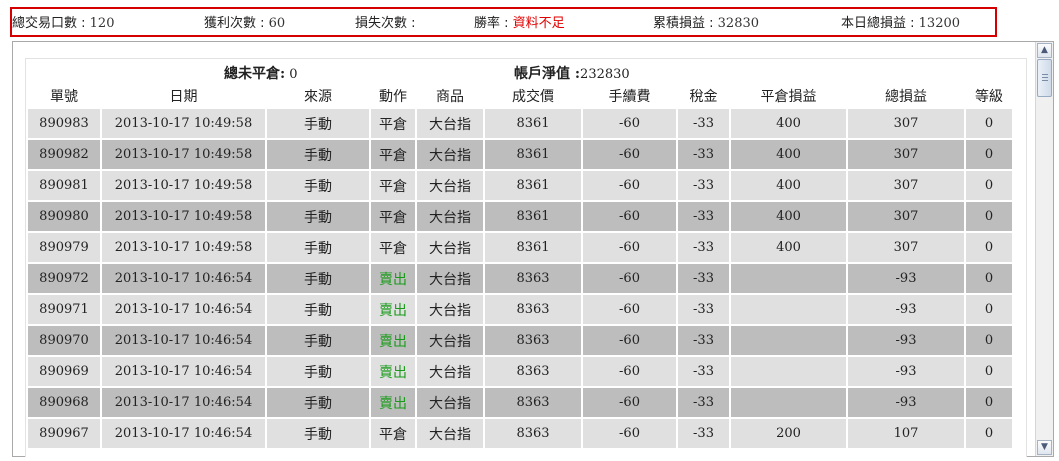  I want to click on stat-today-value: 13200, so click(939, 23).